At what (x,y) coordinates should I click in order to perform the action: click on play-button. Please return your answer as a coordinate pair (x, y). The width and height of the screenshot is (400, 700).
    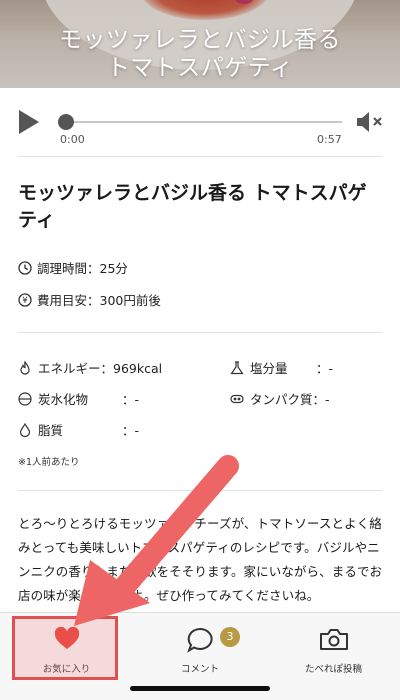
    Looking at the image, I should click on (29, 122).